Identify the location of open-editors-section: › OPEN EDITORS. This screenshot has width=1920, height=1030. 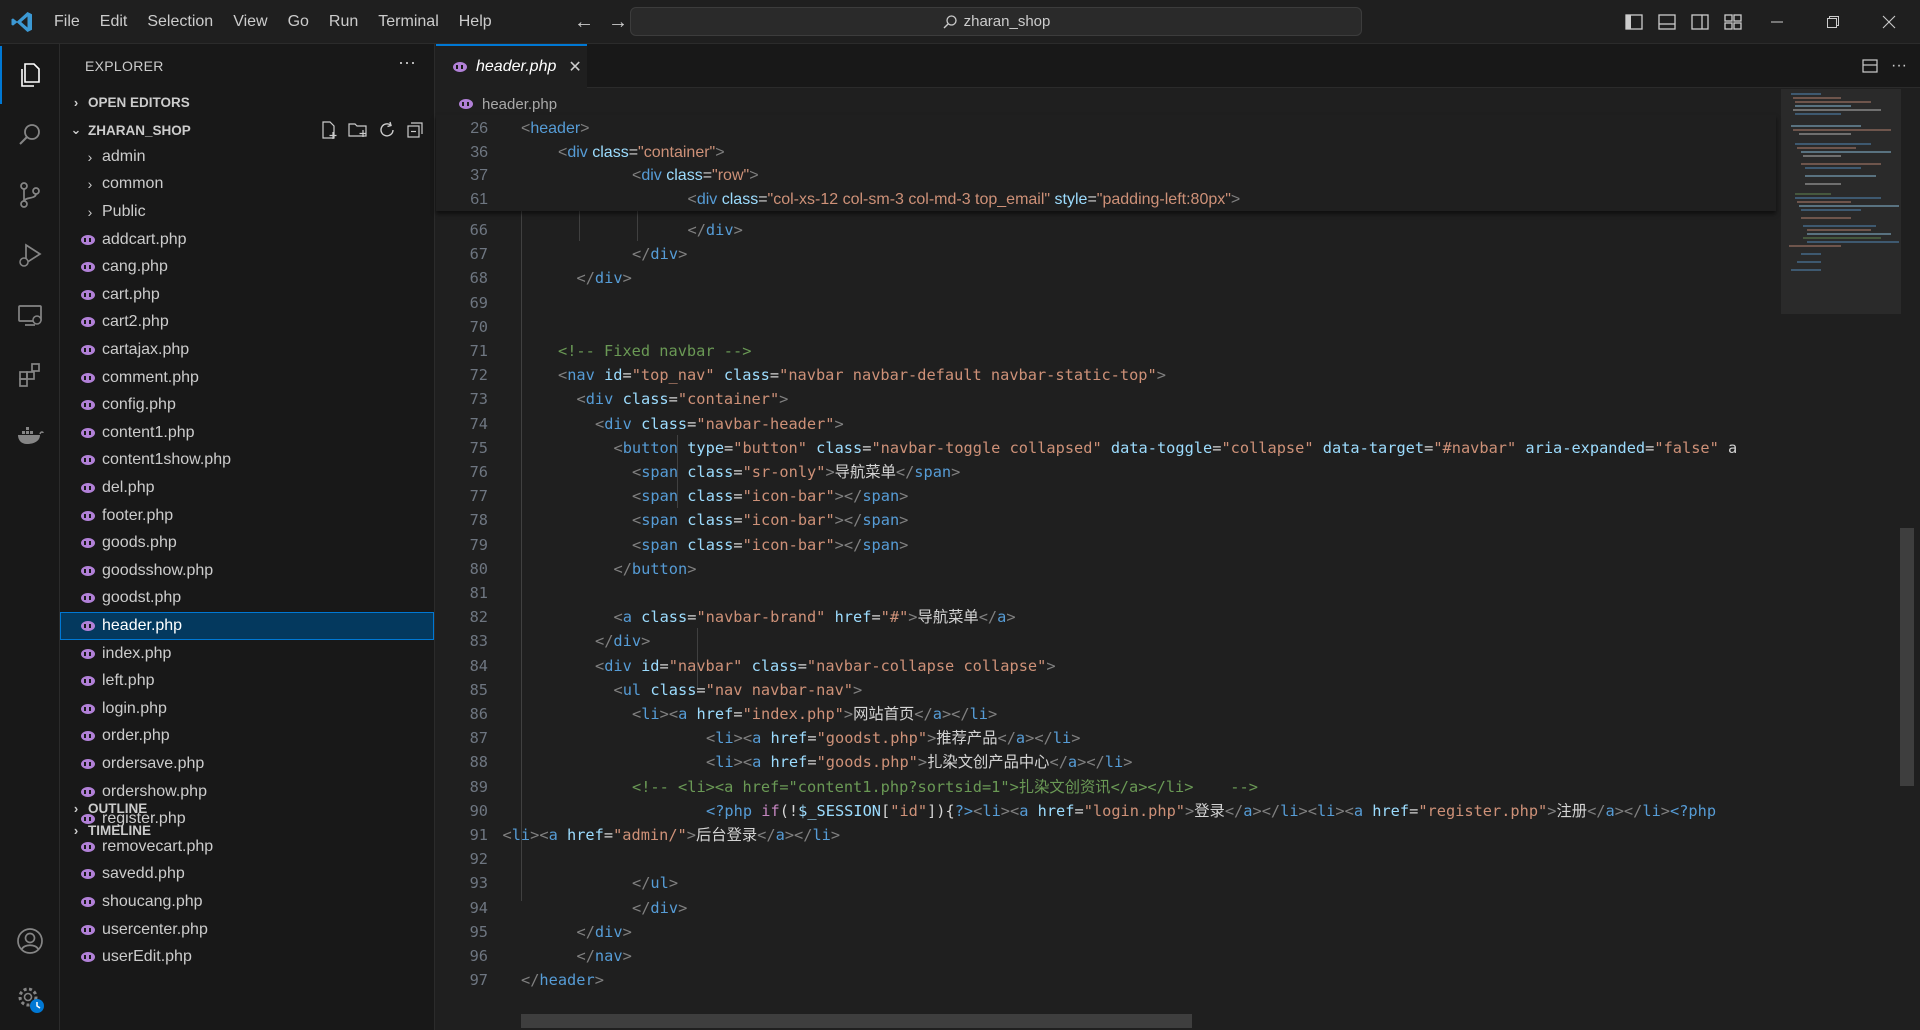
(247, 102).